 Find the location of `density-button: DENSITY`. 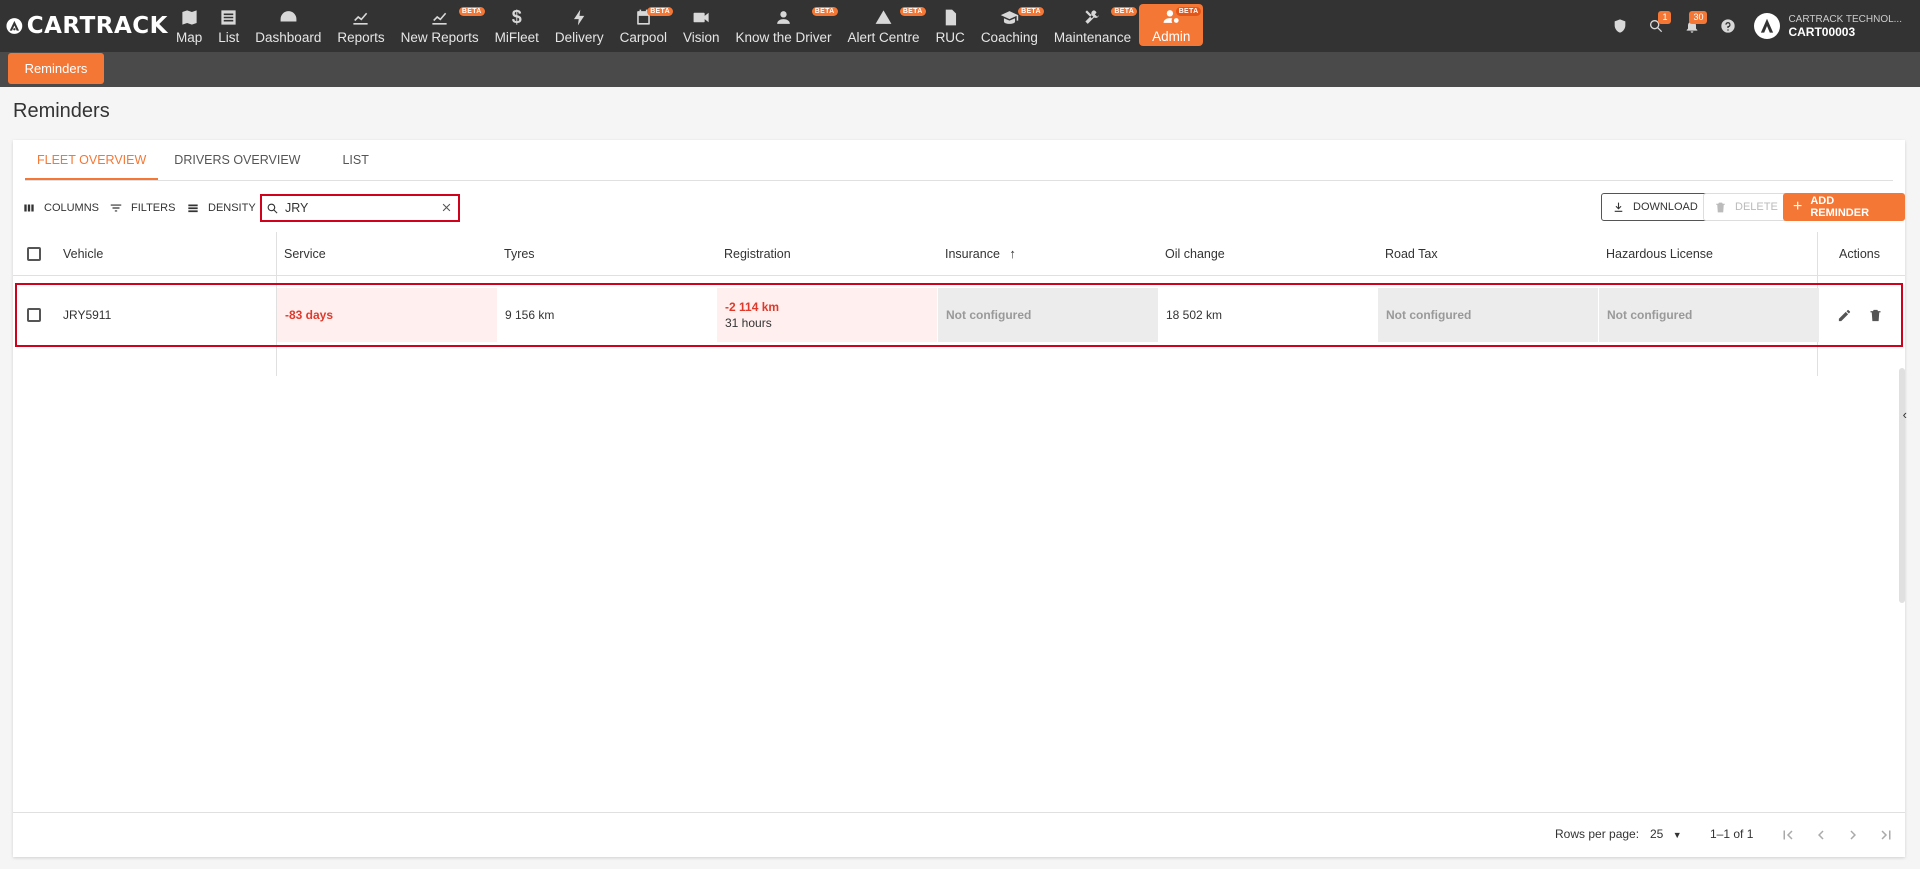

density-button: DENSITY is located at coordinates (221, 208).